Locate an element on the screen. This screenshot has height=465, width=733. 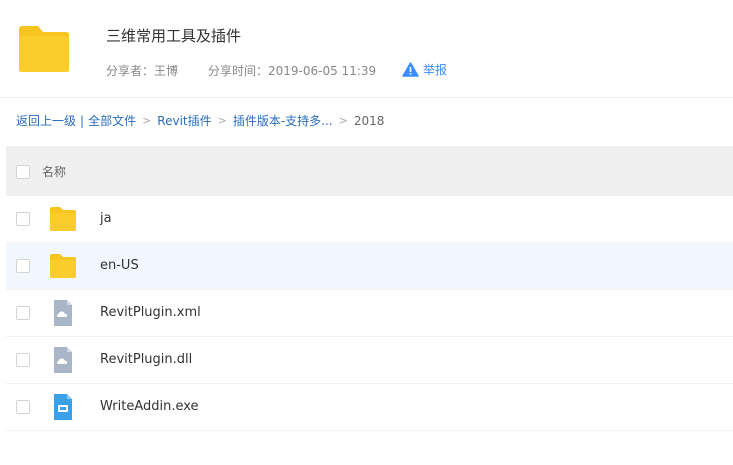
warning-icon is located at coordinates (410, 69).